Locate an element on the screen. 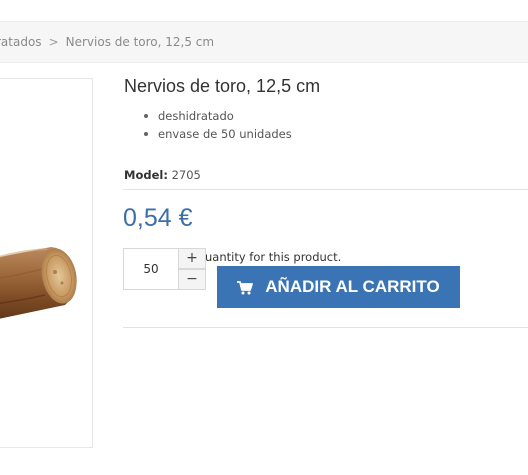 This screenshot has height=475, width=528. product-features: deshidratado envase de 50 unidades is located at coordinates (218, 125).